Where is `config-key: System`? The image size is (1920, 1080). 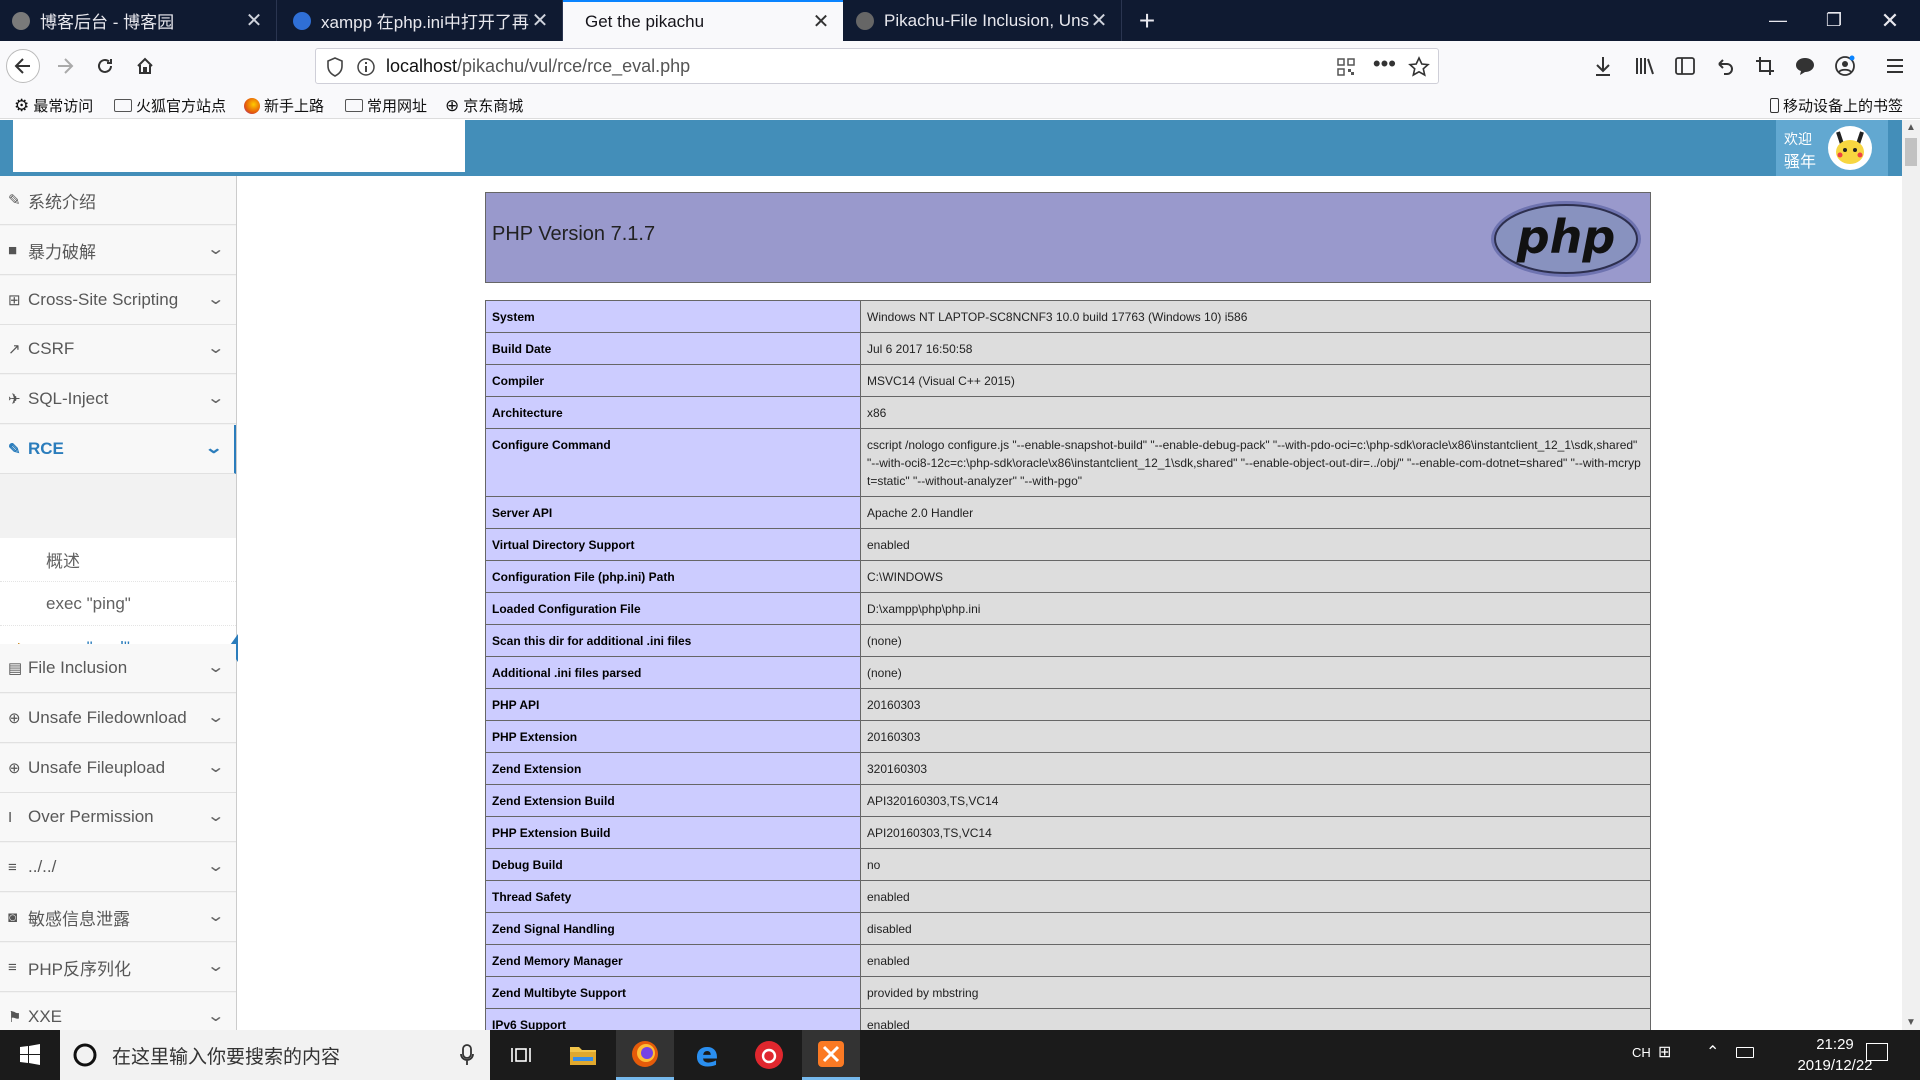 config-key: System is located at coordinates (673, 316).